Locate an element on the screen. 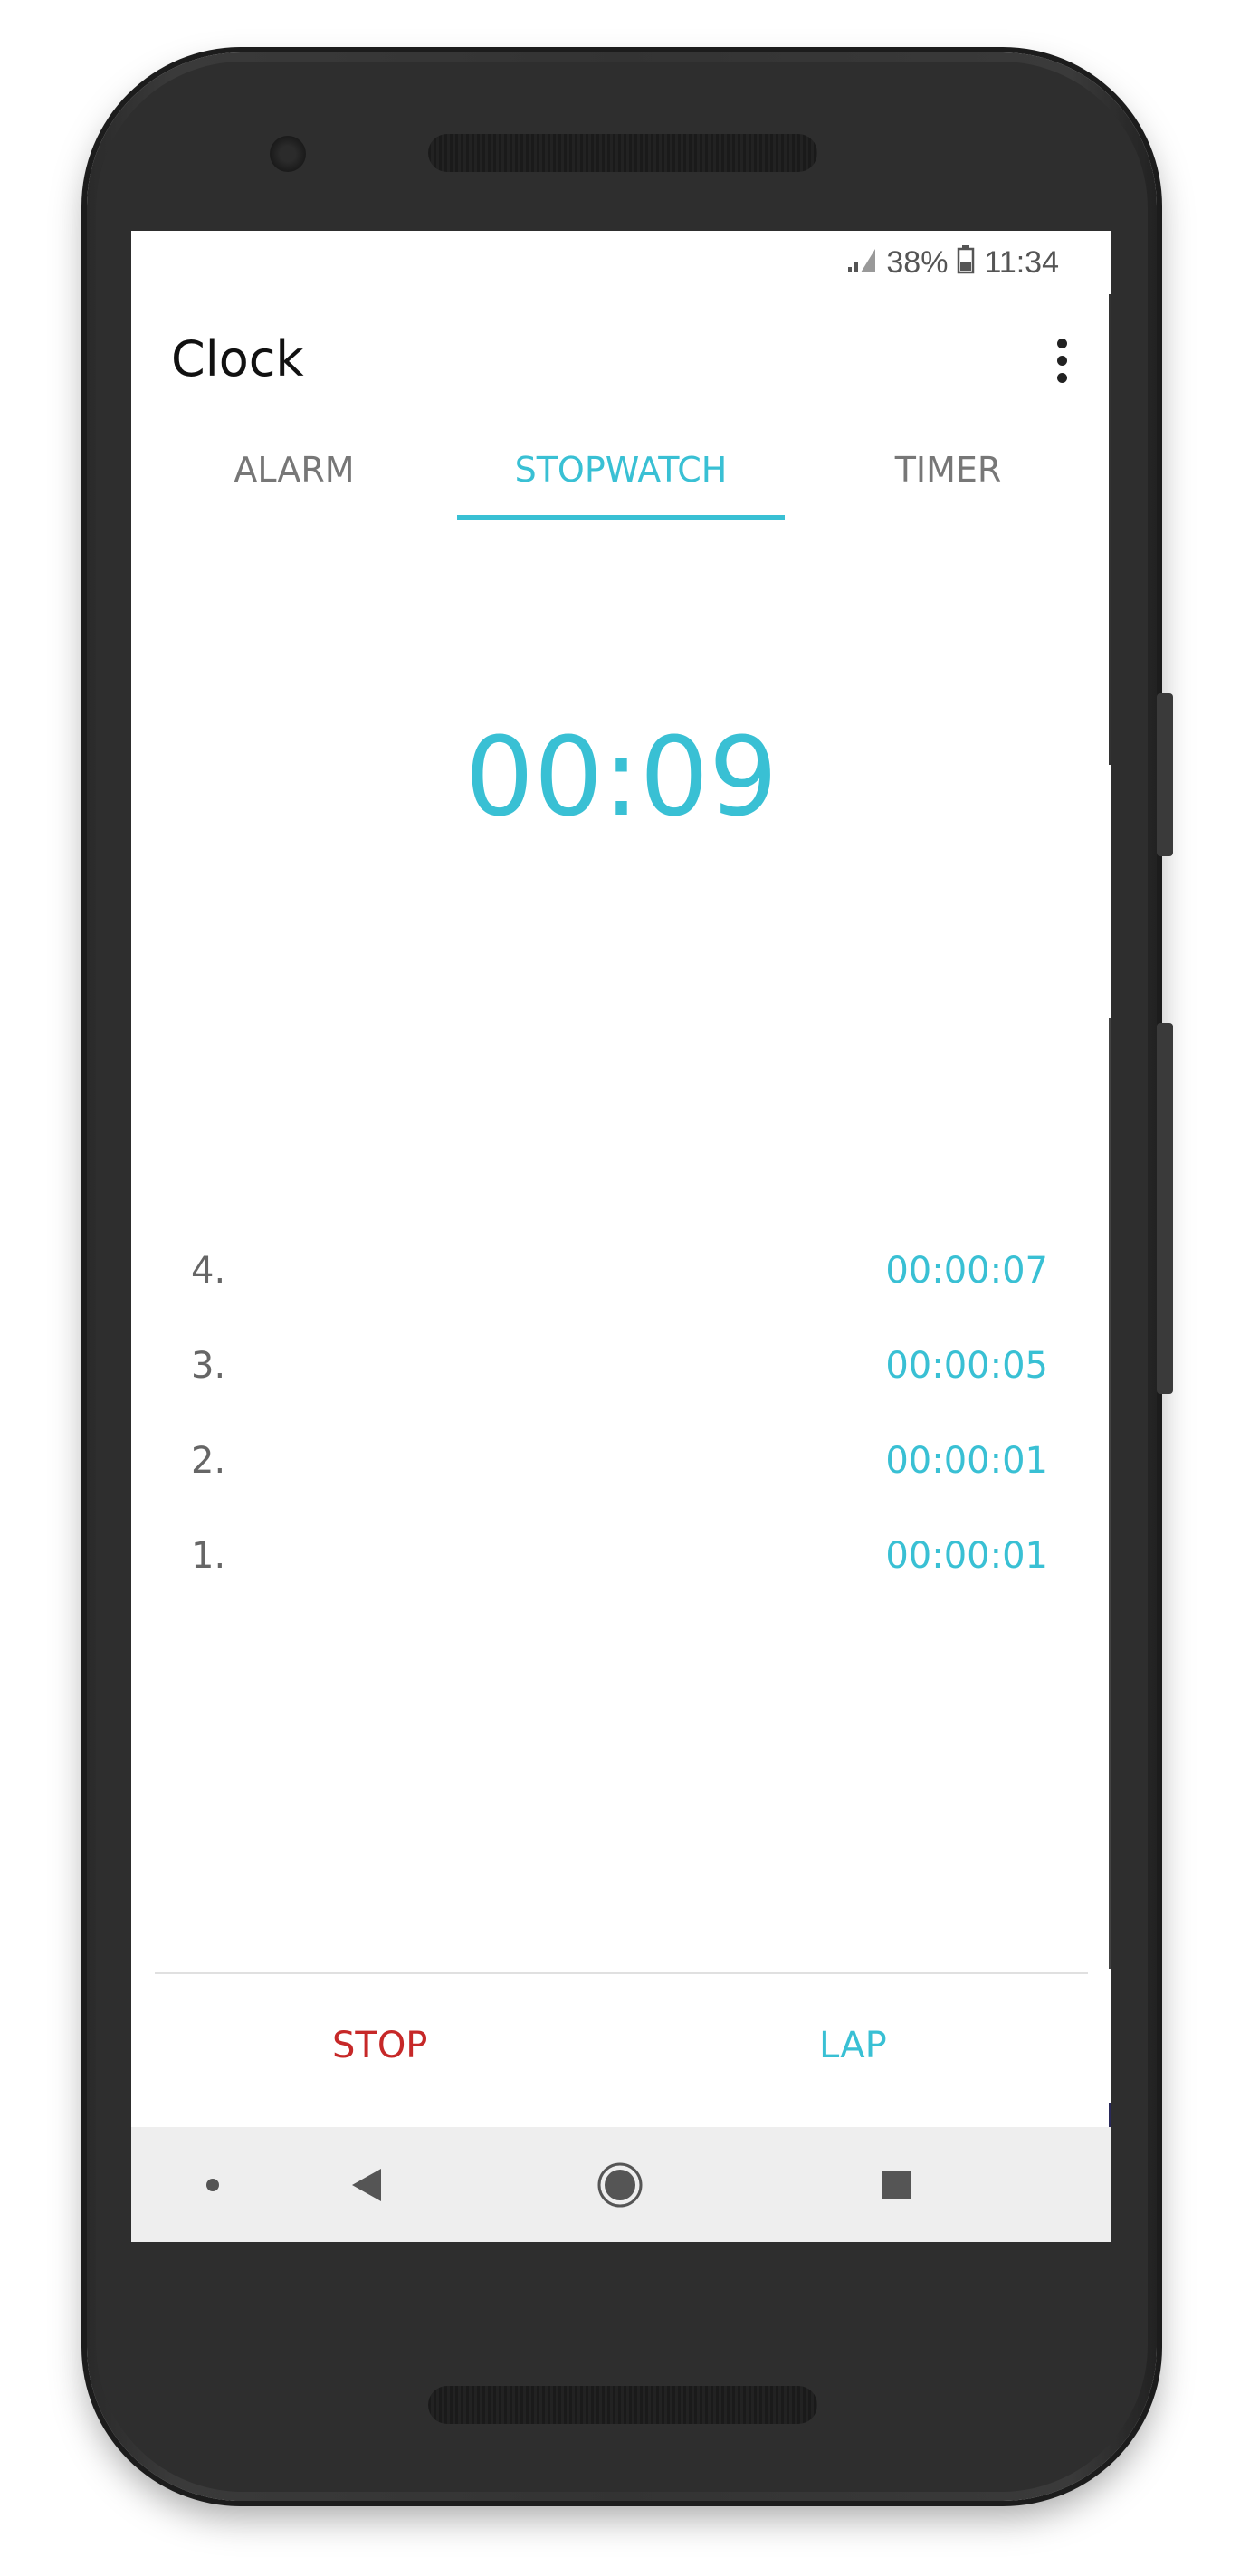  nav-bar is located at coordinates (621, 2185).